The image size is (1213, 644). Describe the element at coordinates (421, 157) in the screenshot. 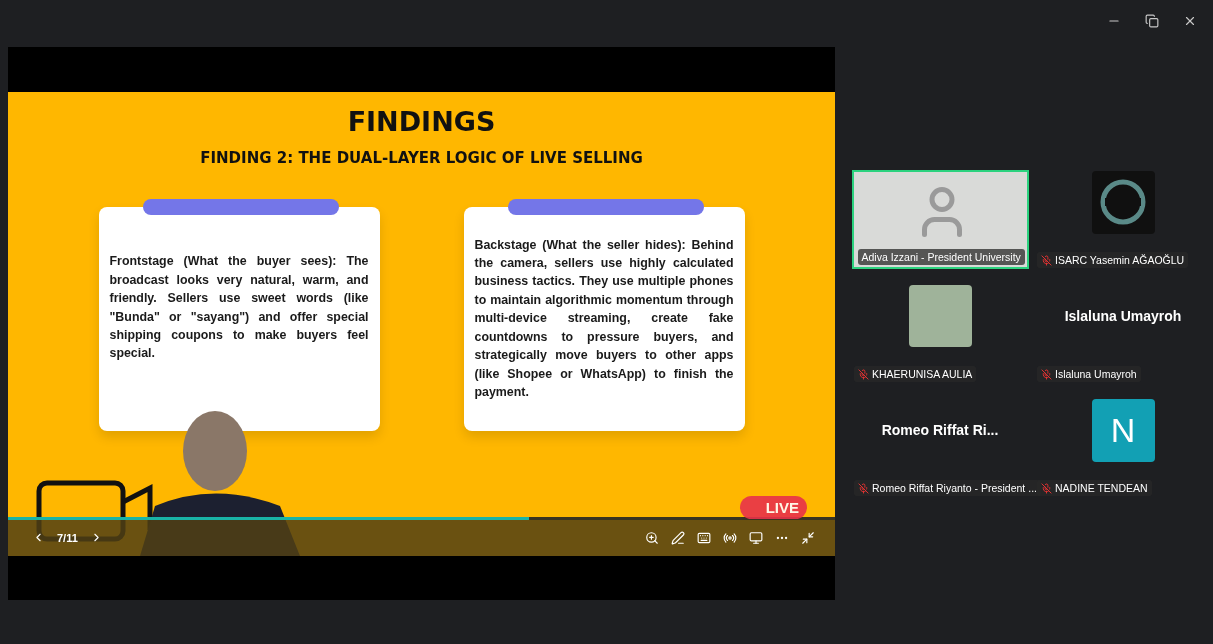

I see `slide-subtitle: FINDING 2: THE DUAL-LAYER LOGIC OF LIVE SELLING` at that location.